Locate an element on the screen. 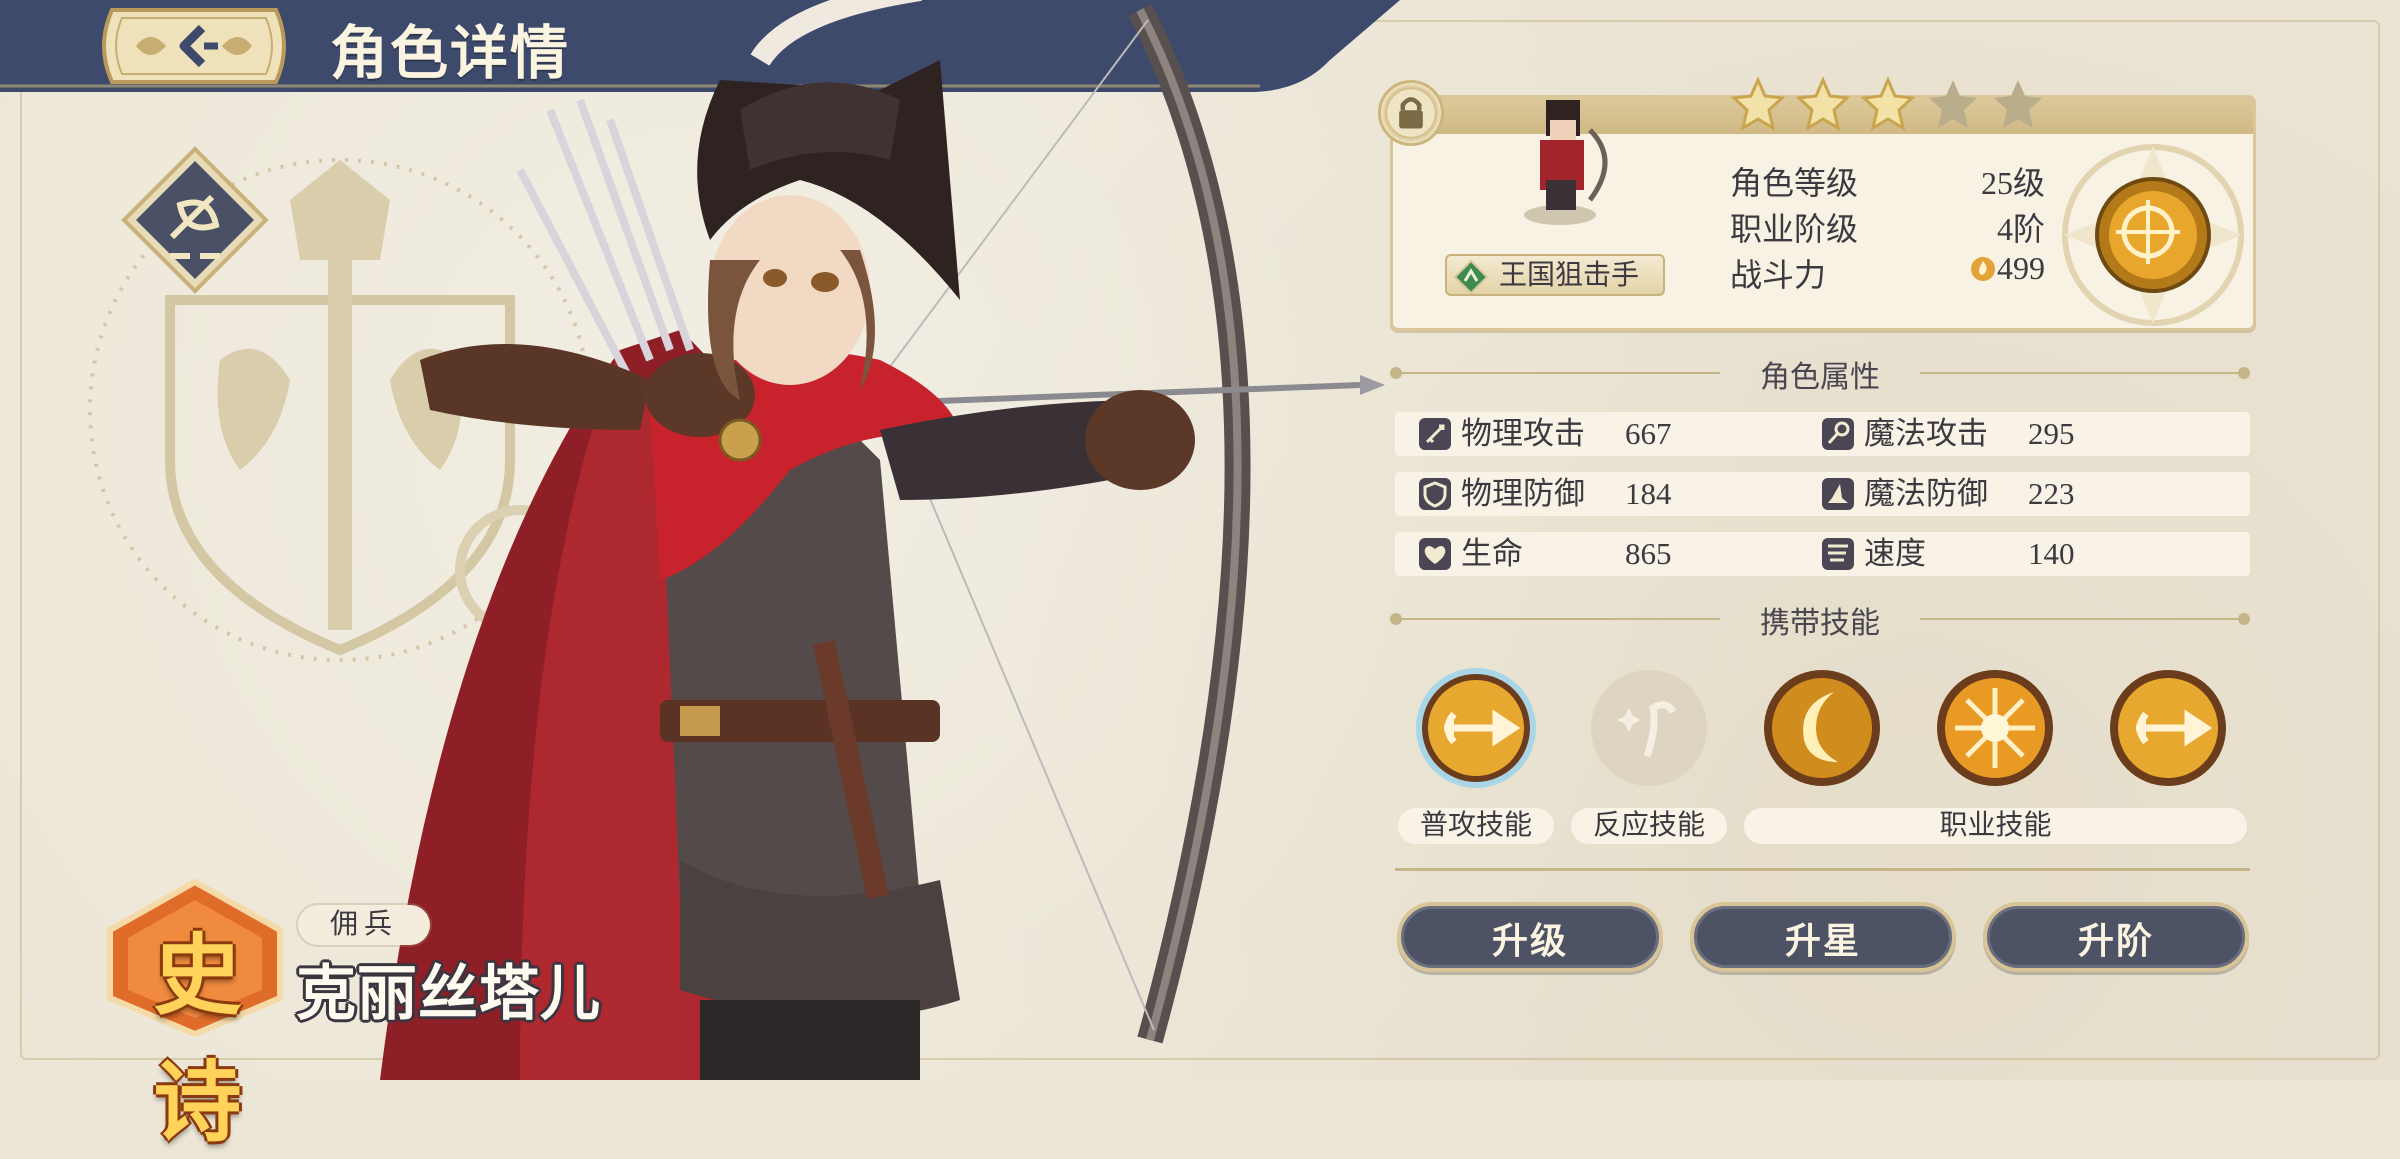  attr-label: 物理防御 is located at coordinates (1523, 493).